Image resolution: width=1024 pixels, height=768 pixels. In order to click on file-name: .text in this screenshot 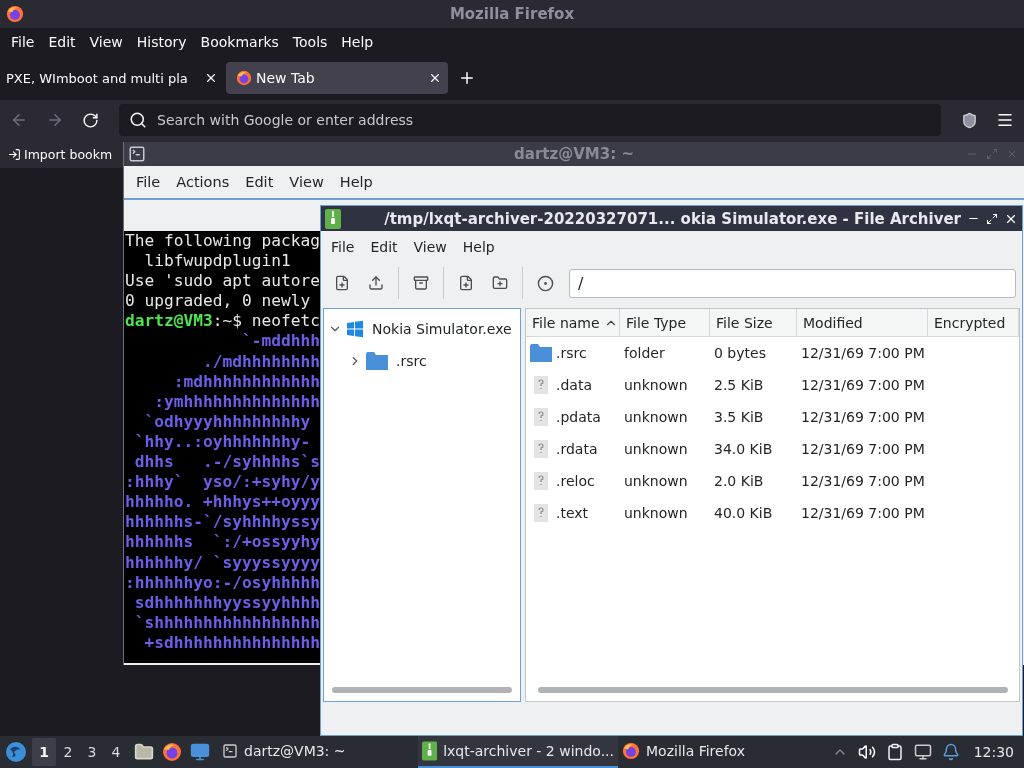, I will do `click(572, 513)`.